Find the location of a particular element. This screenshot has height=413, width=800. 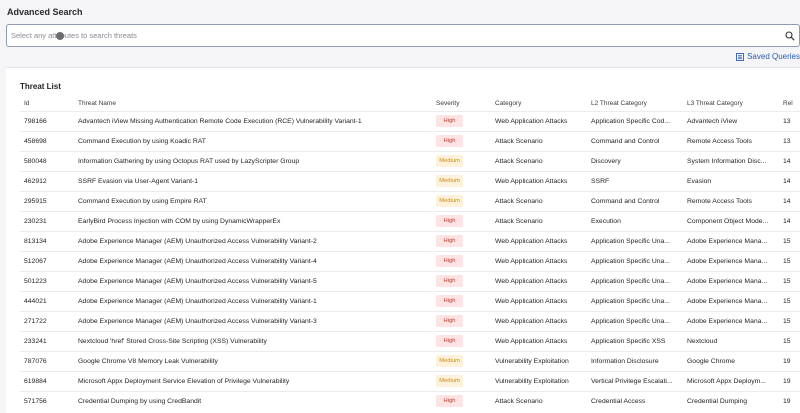

search-input is located at coordinates (392, 35).